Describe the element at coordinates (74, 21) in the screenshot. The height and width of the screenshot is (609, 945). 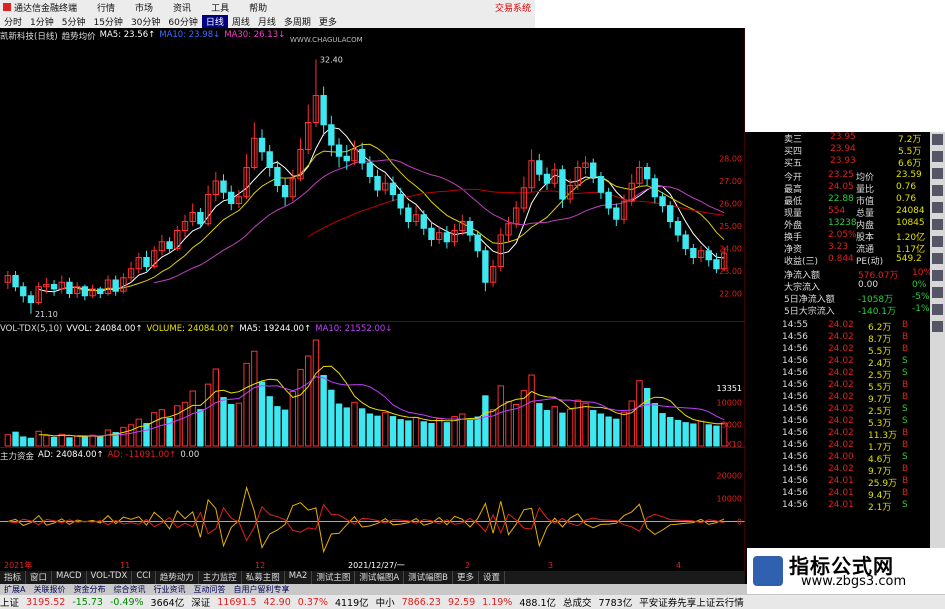
I see `period-tab: 5分钟` at that location.